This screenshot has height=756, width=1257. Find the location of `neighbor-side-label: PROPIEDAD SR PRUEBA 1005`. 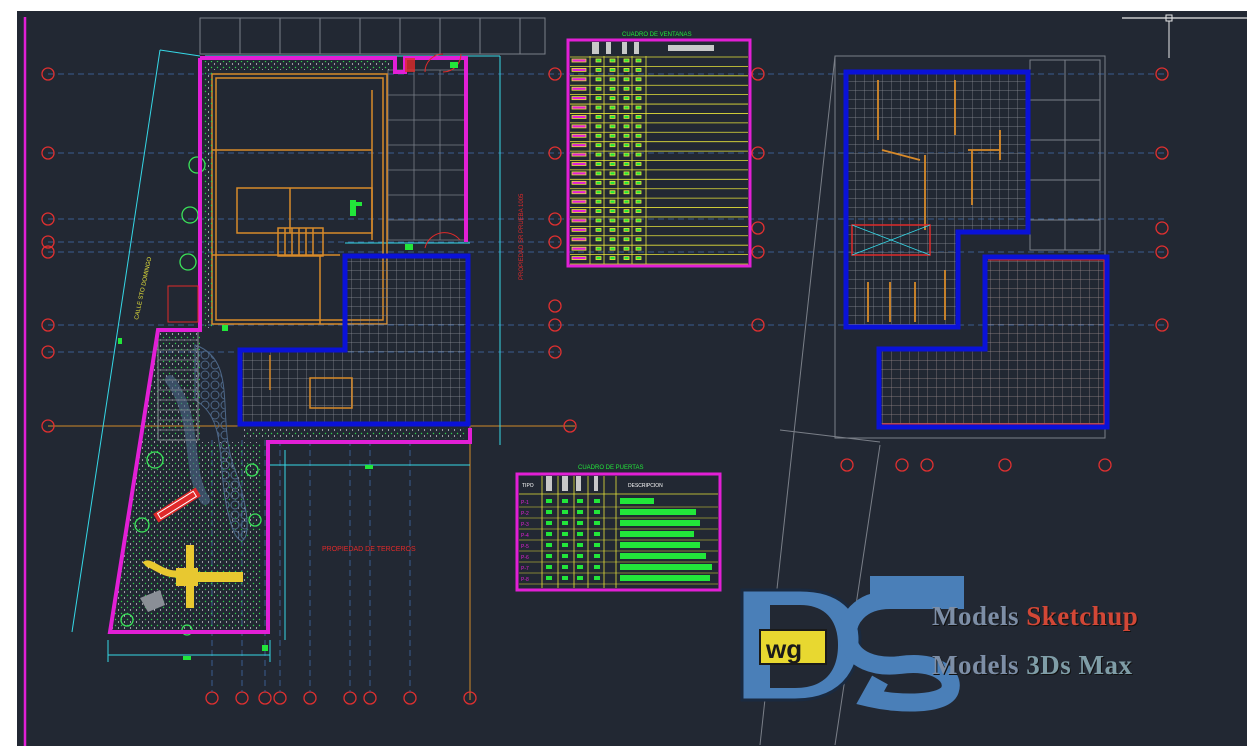

neighbor-side-label: PROPIEDAD SR PRUEBA 1005 is located at coordinates (522, 236).